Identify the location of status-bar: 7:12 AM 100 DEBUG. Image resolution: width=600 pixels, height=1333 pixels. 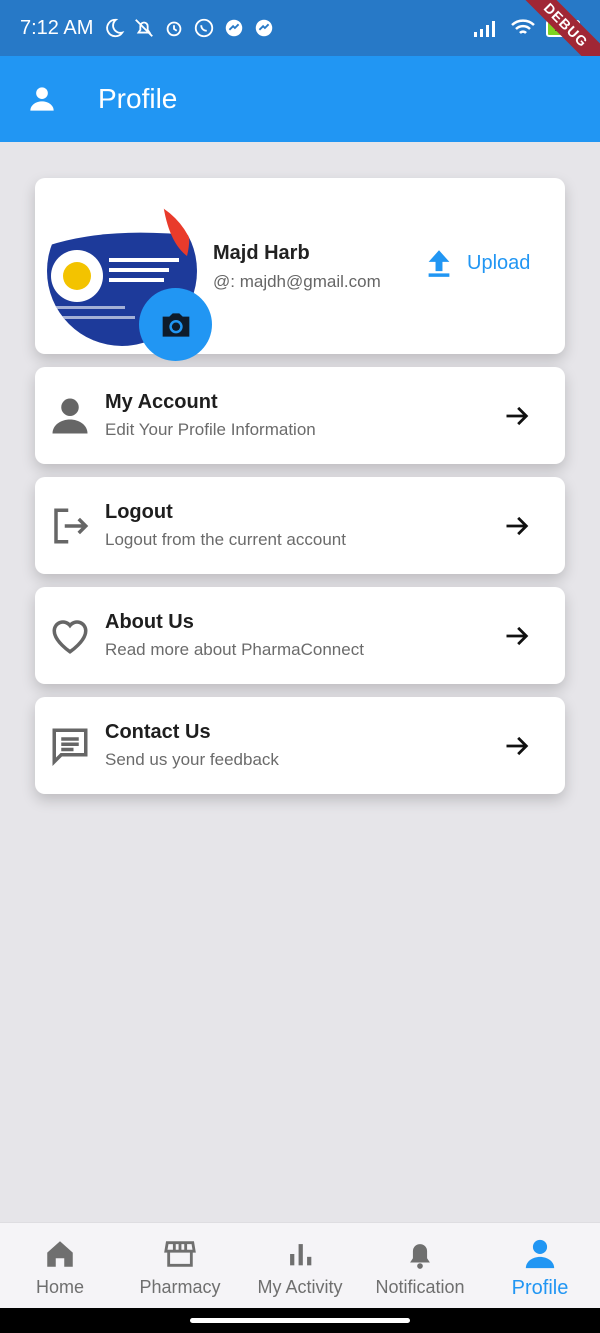
(300, 41).